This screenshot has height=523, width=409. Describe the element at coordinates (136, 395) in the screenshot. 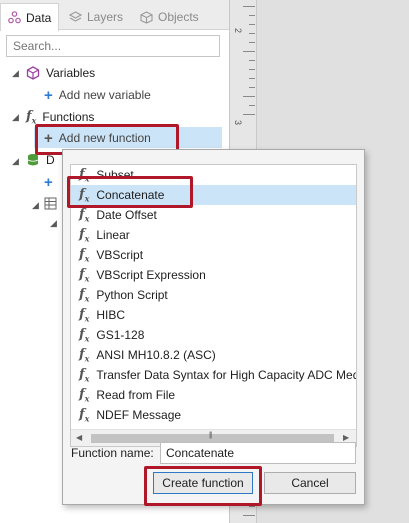

I see `function-item-label: Read from File` at that location.